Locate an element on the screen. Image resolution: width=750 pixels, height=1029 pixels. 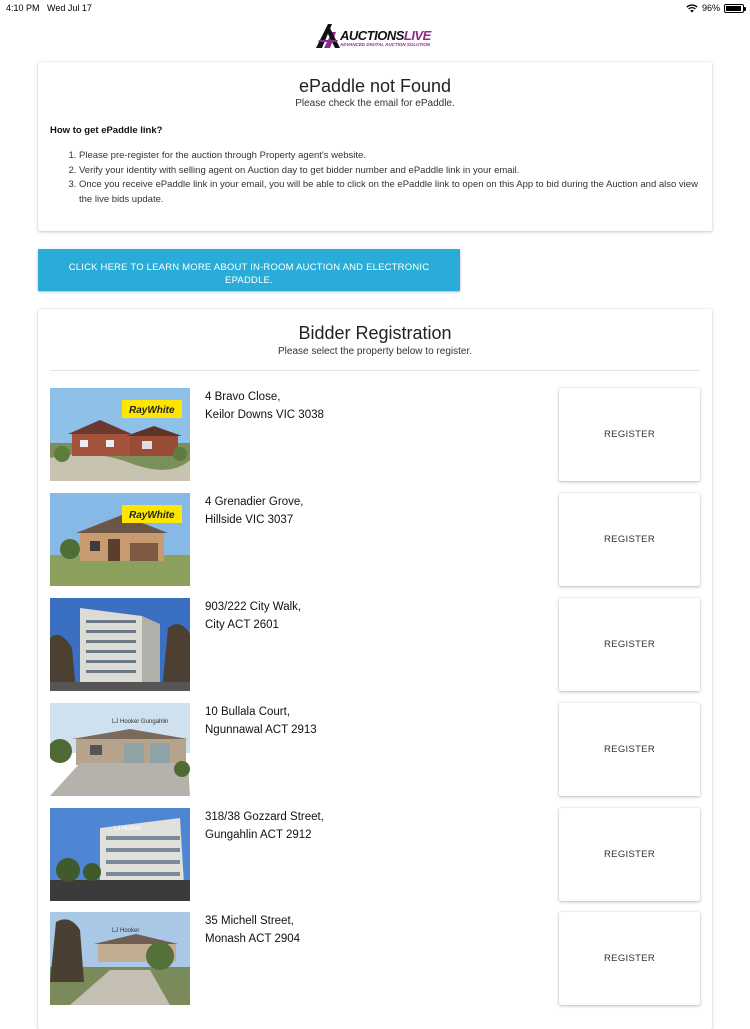
address-line1: 35 Michell Street, is located at coordinates (249, 921).